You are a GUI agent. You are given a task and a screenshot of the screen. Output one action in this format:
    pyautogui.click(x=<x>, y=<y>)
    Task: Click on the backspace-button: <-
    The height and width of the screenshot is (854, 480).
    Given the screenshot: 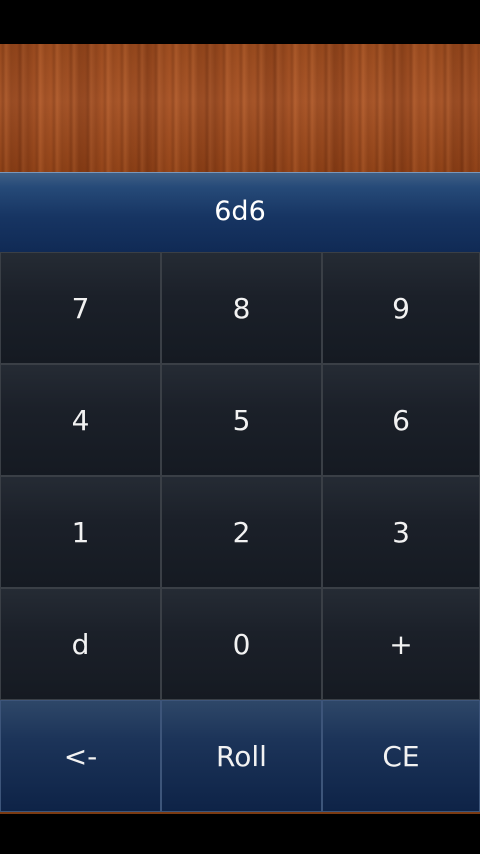 What is the action you would take?
    pyautogui.click(x=80, y=756)
    